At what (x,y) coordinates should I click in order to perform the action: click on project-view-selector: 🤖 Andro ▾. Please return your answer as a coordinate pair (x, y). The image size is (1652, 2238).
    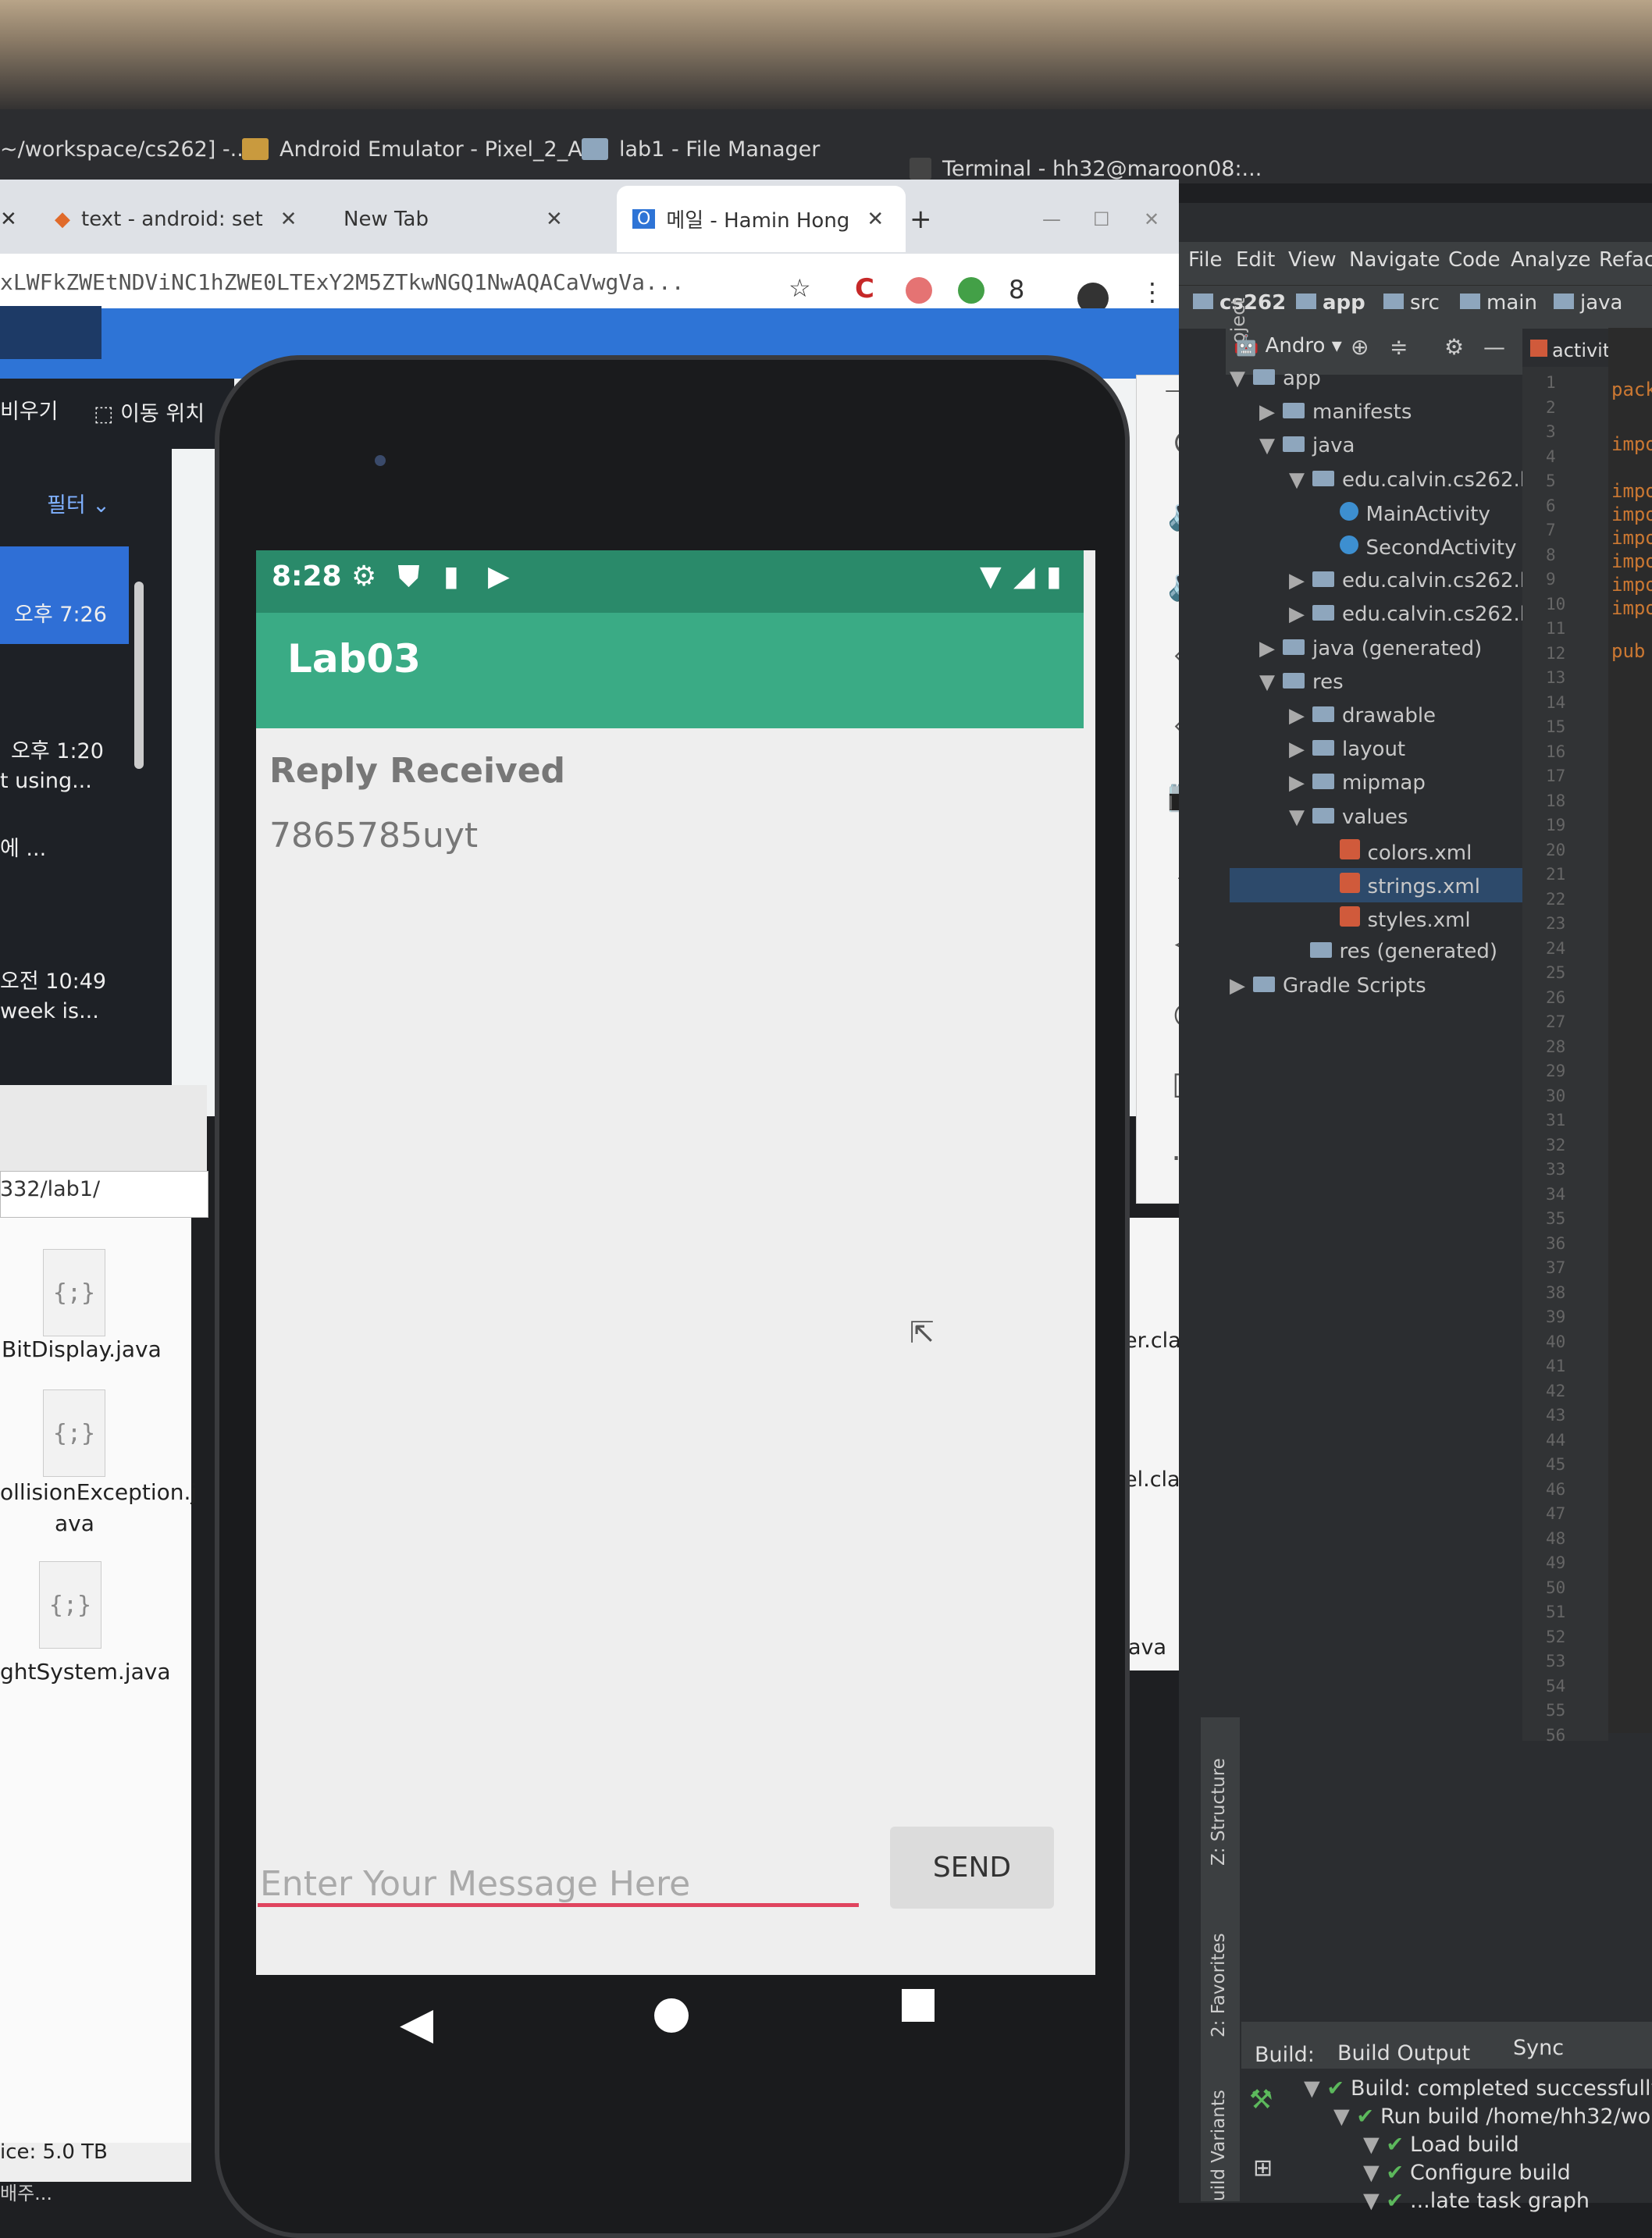
    Looking at the image, I should click on (1288, 346).